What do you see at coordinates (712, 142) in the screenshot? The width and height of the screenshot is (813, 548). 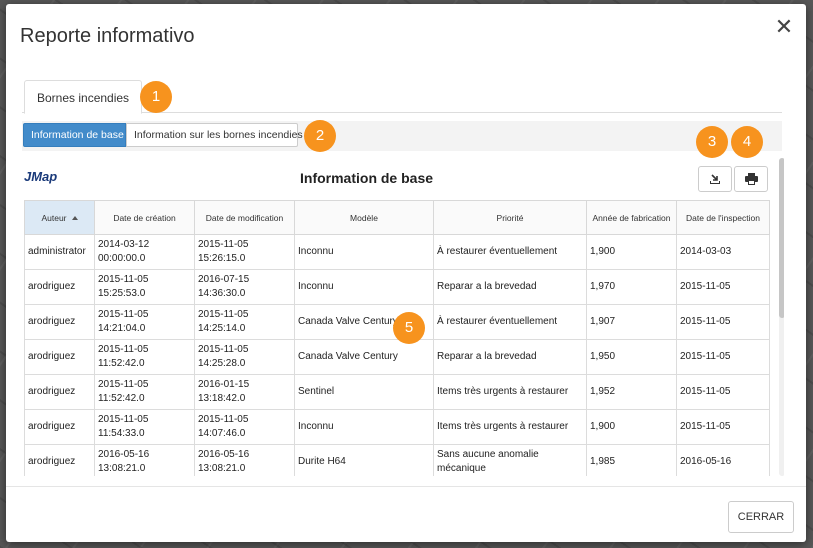 I see `callout-badge-3: 3` at bounding box center [712, 142].